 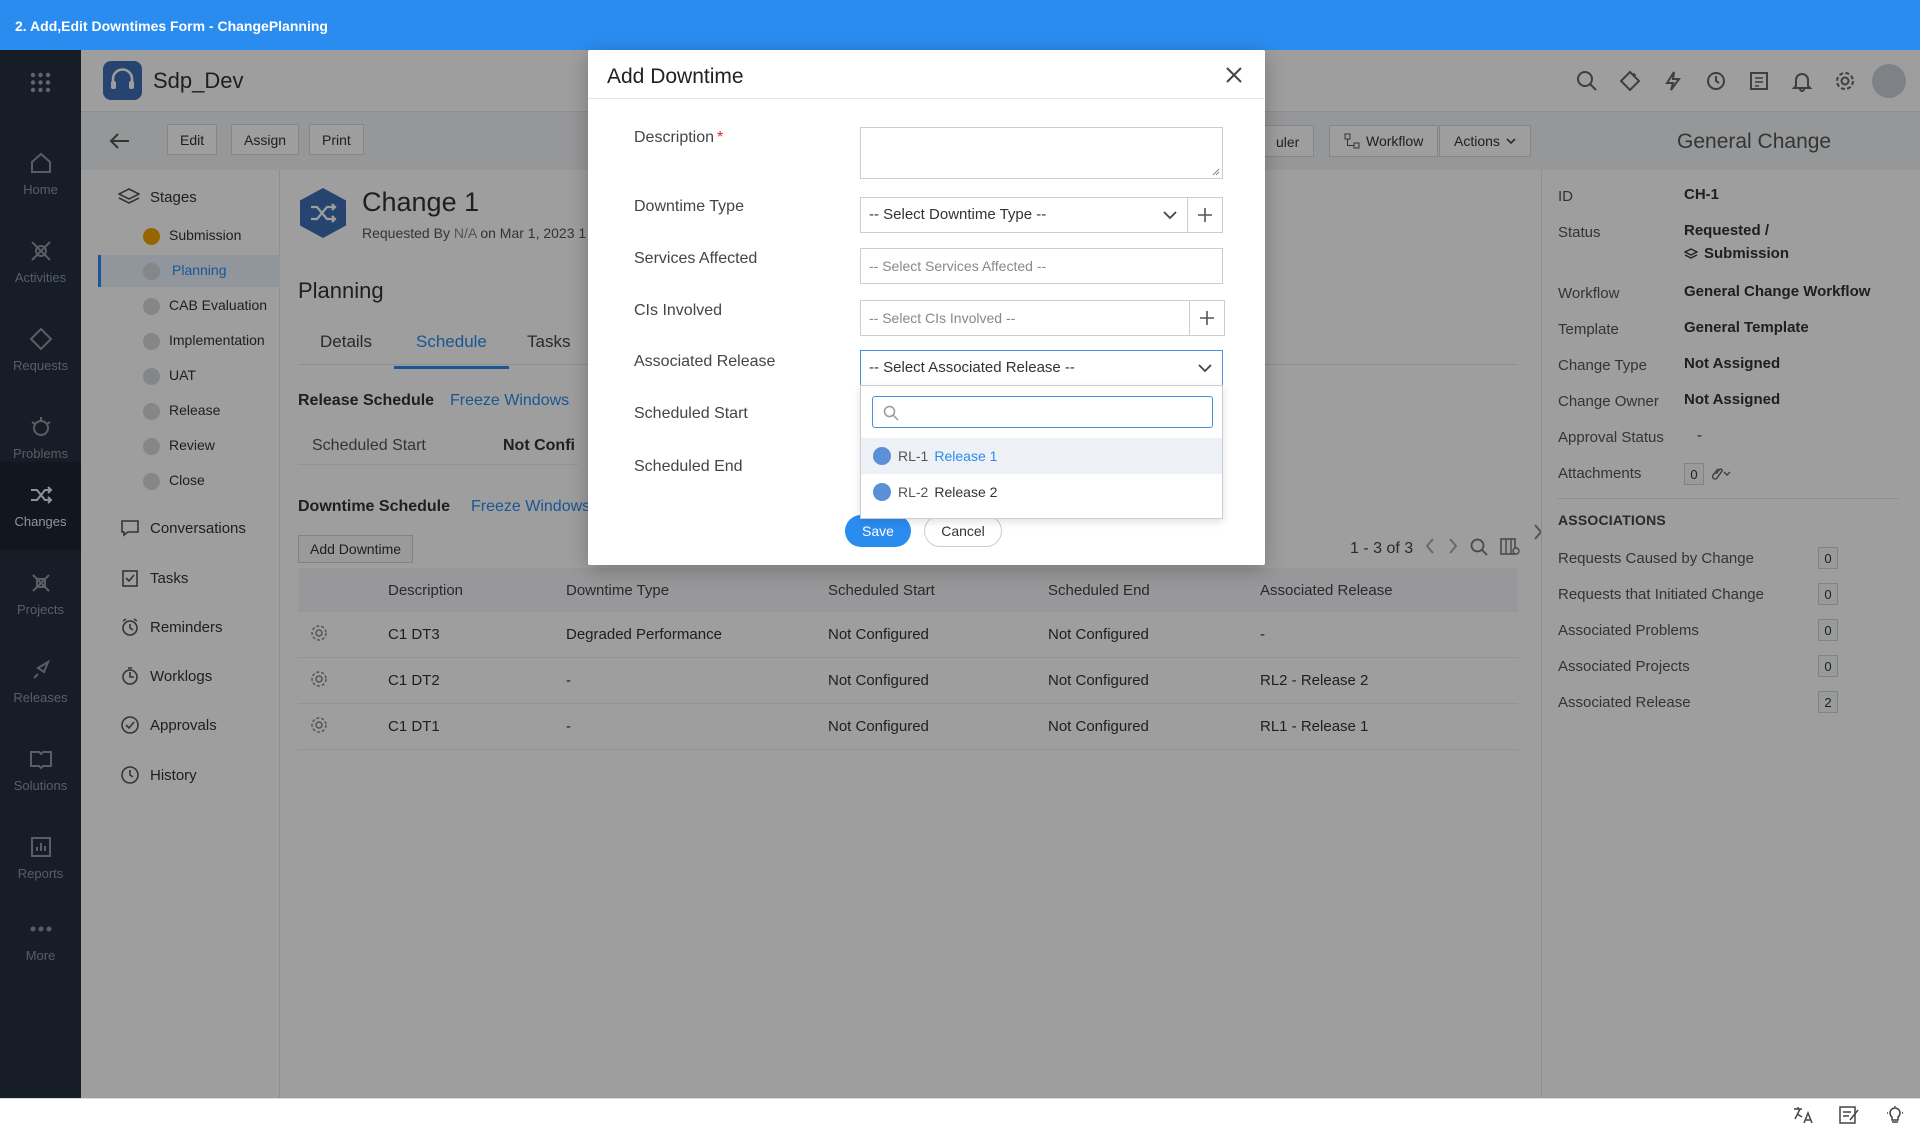 I want to click on add-downtime-type-button, so click(x=1205, y=215).